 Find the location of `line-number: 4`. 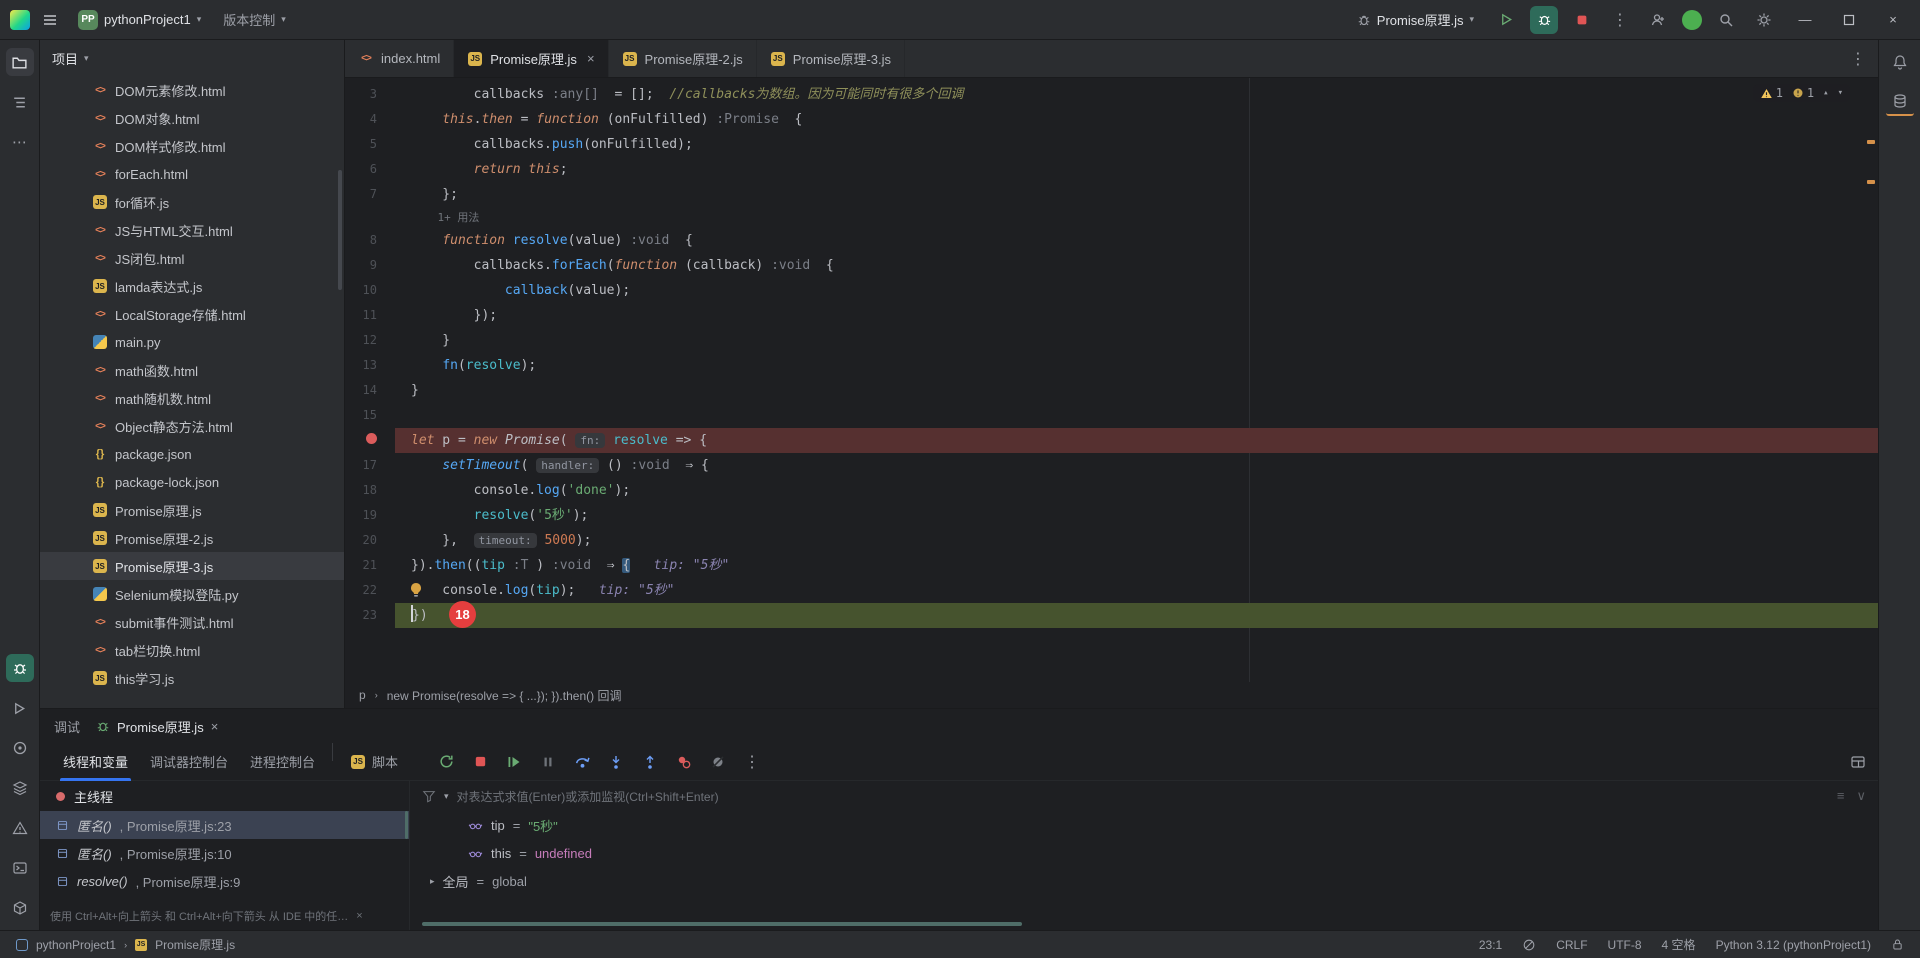

line-number: 4 is located at coordinates (370, 119).